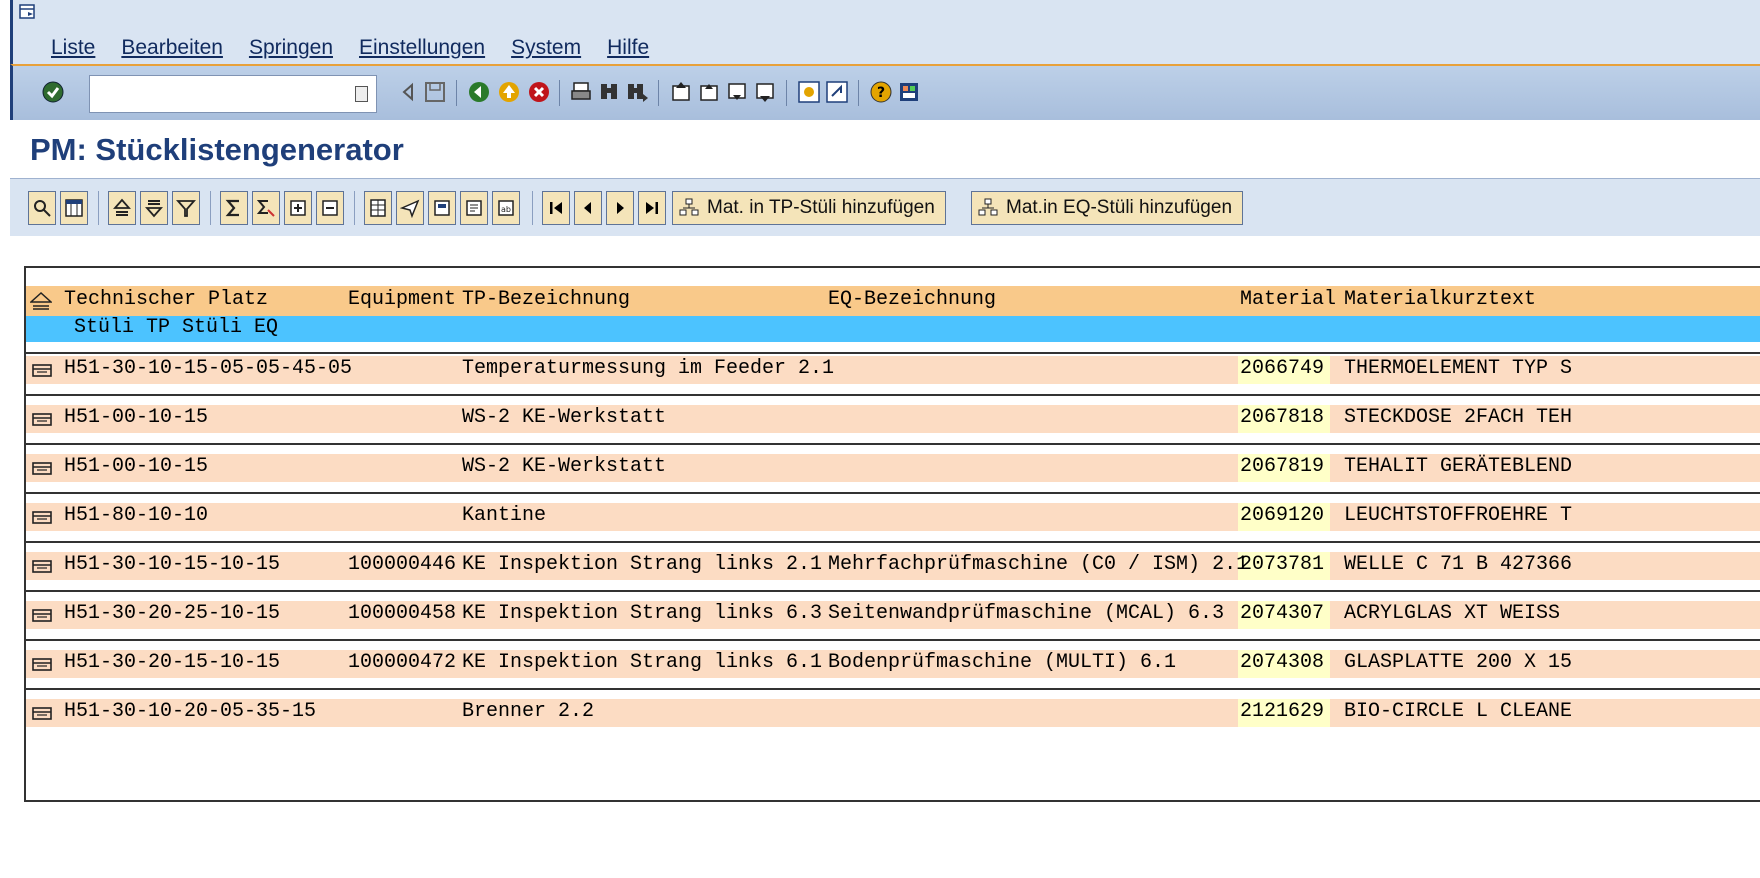  What do you see at coordinates (378, 208) in the screenshot?
I see `export-button` at bounding box center [378, 208].